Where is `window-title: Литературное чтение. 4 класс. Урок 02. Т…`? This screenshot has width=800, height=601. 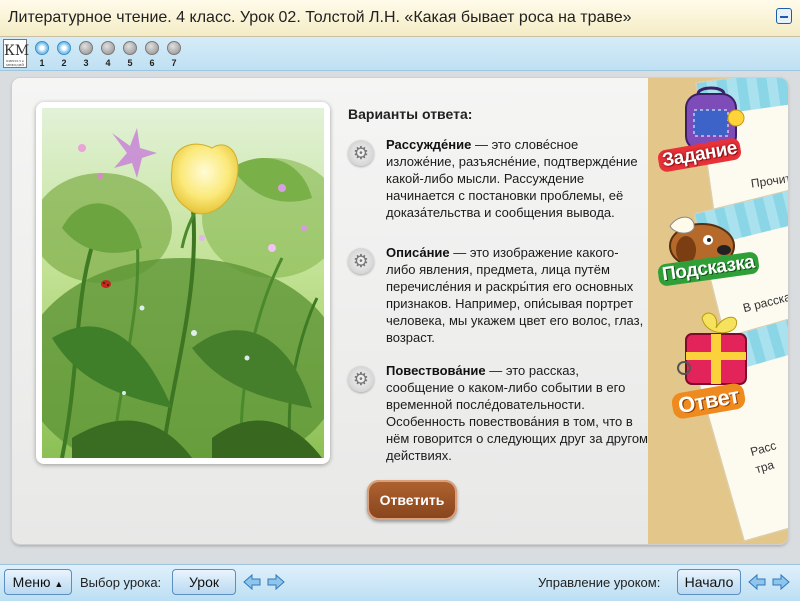
window-title: Литературное чтение. 4 класс. Урок 02. Т… is located at coordinates (320, 17).